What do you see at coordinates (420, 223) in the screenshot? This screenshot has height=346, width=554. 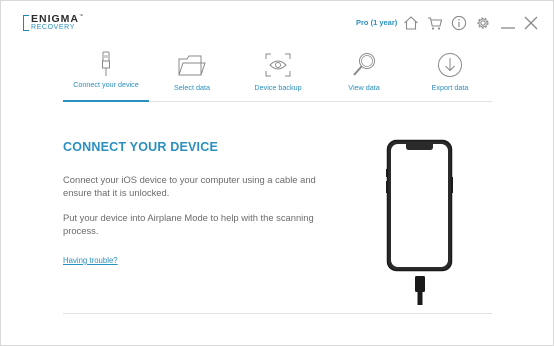 I see `iphone-illustration` at bounding box center [420, 223].